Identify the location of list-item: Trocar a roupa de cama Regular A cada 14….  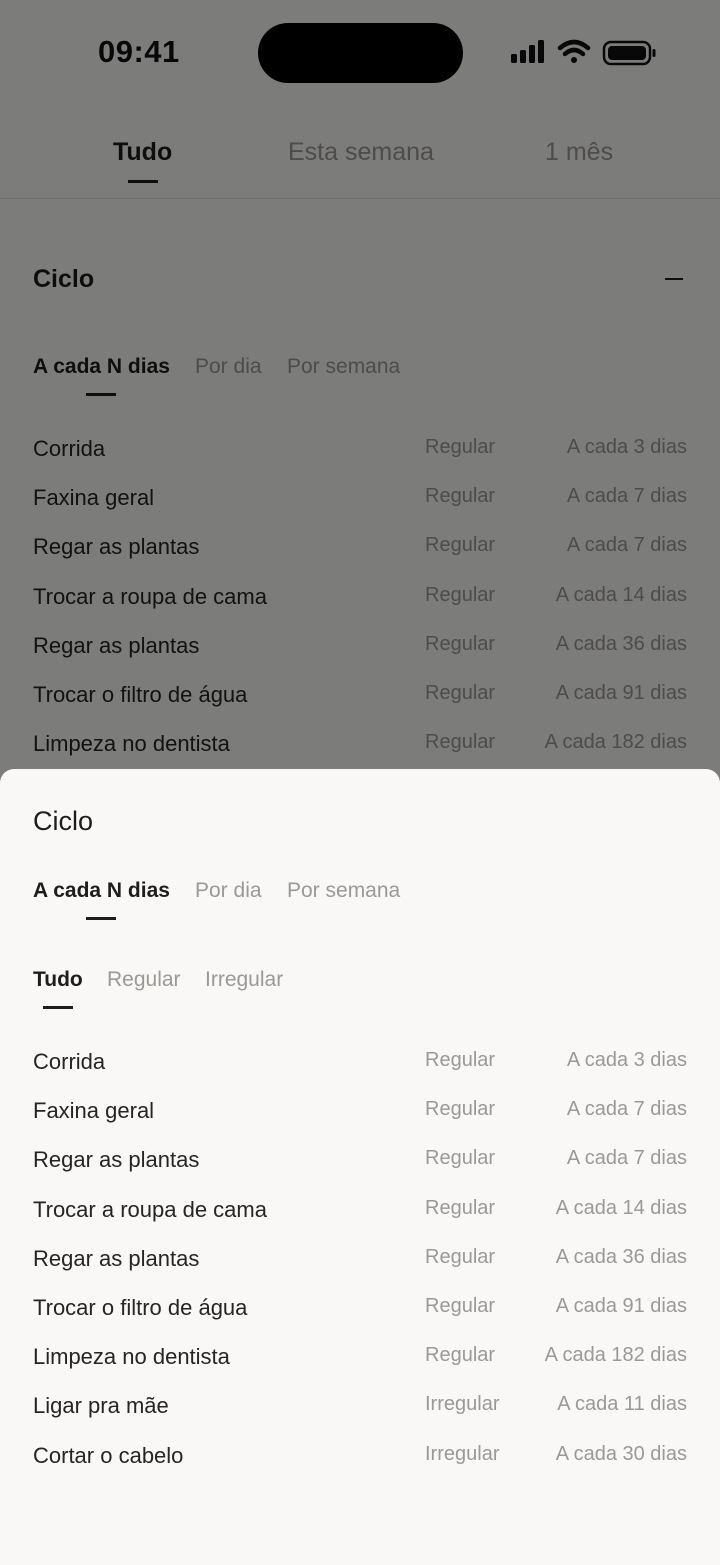
(360, 1221).